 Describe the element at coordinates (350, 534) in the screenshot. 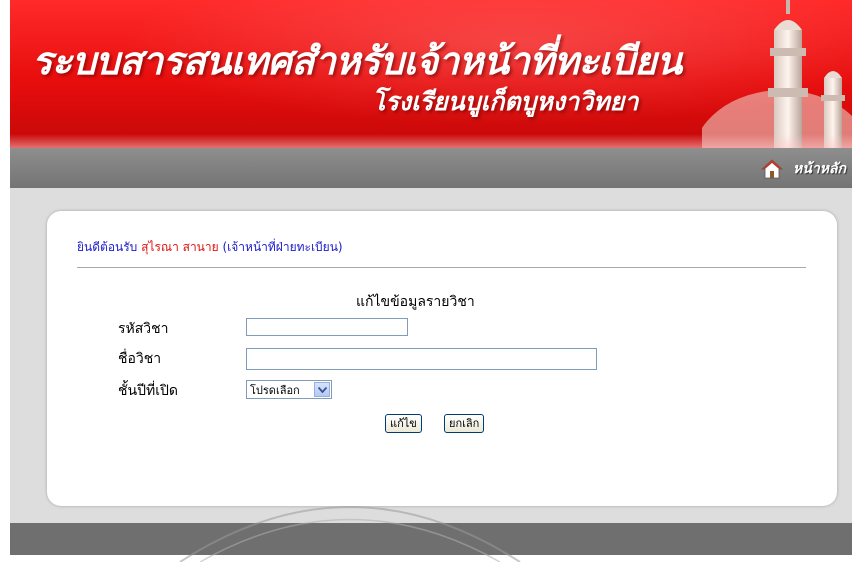

I see `seal-watermark` at that location.